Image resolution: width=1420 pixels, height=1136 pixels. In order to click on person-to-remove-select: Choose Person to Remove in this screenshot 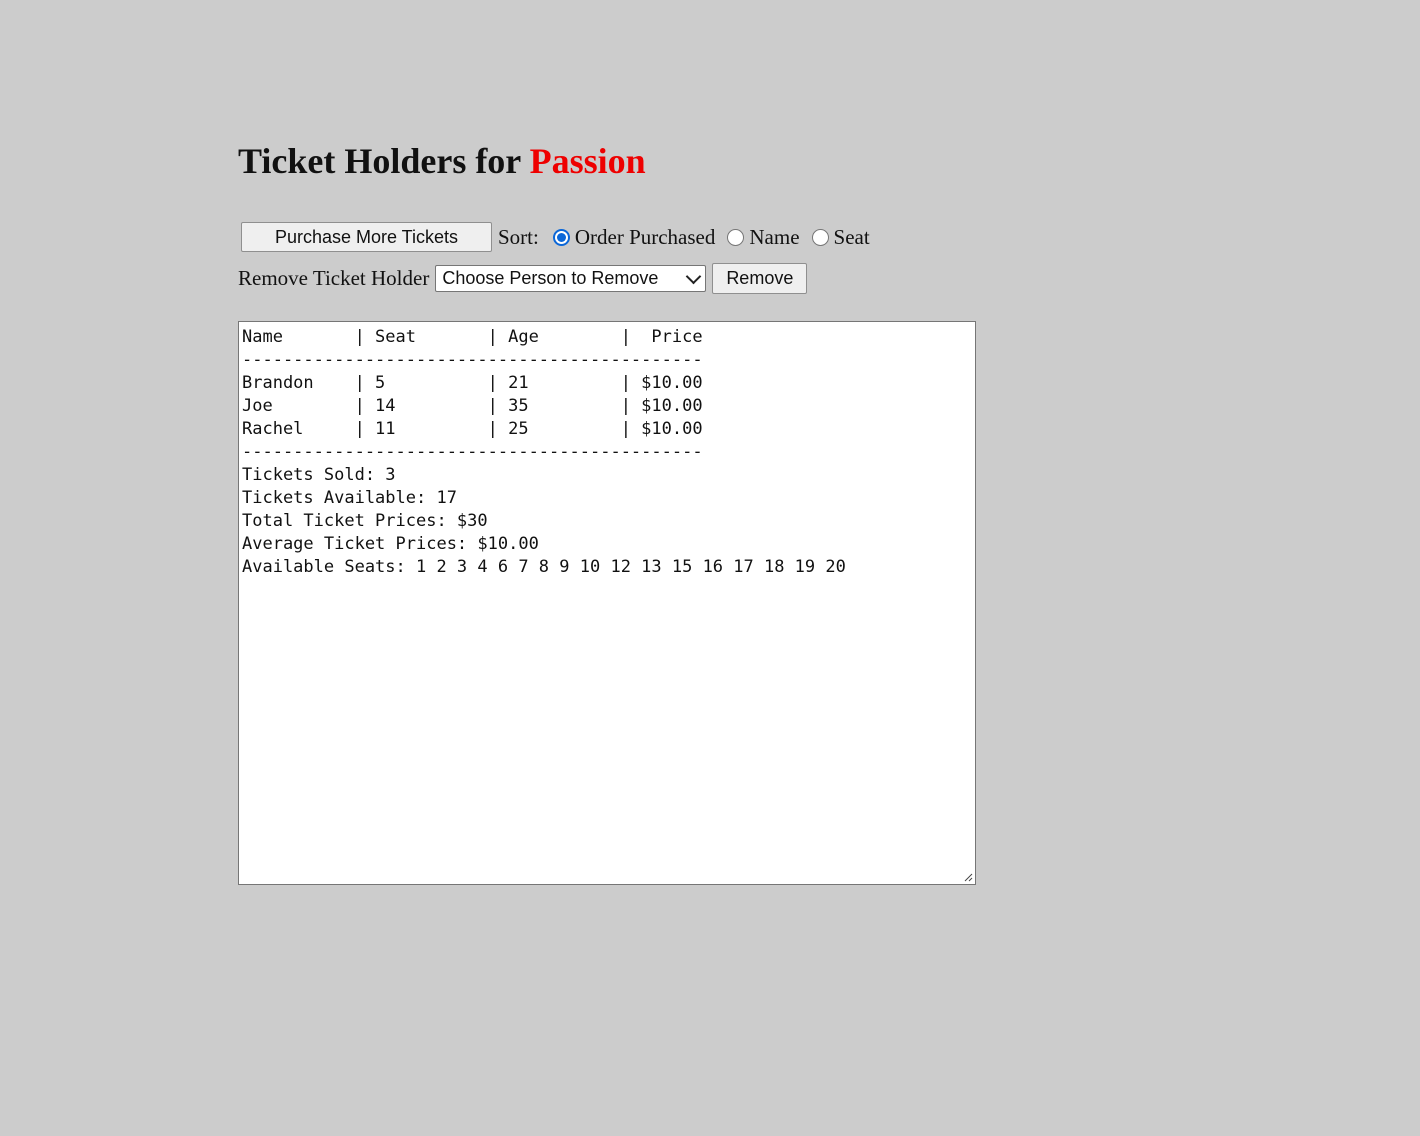, I will do `click(571, 278)`.